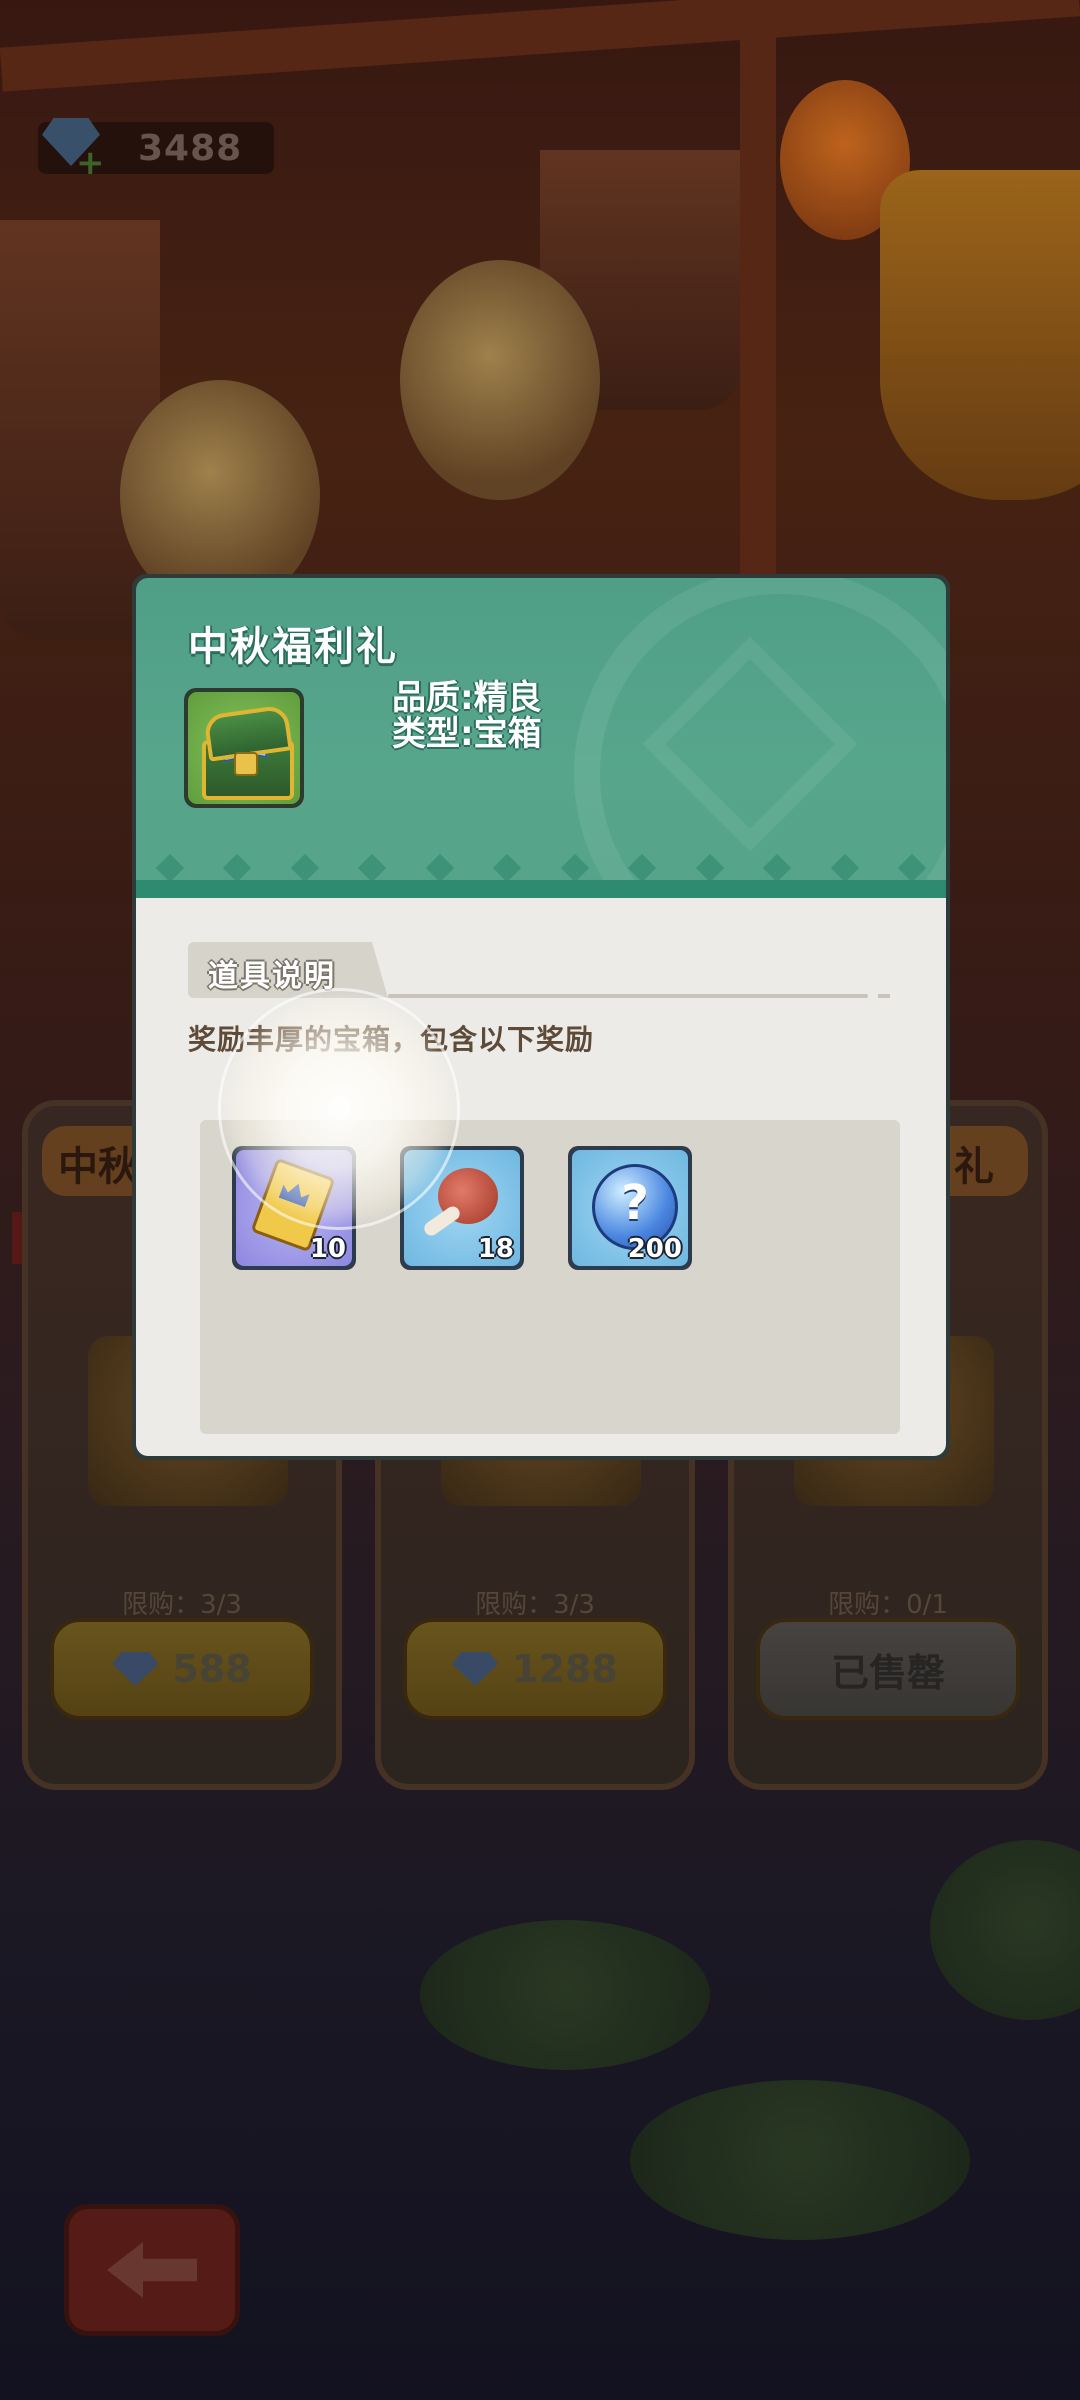 The image size is (1080, 2400). Describe the element at coordinates (630, 1208) in the screenshot. I see `reward-item: ? 200` at that location.